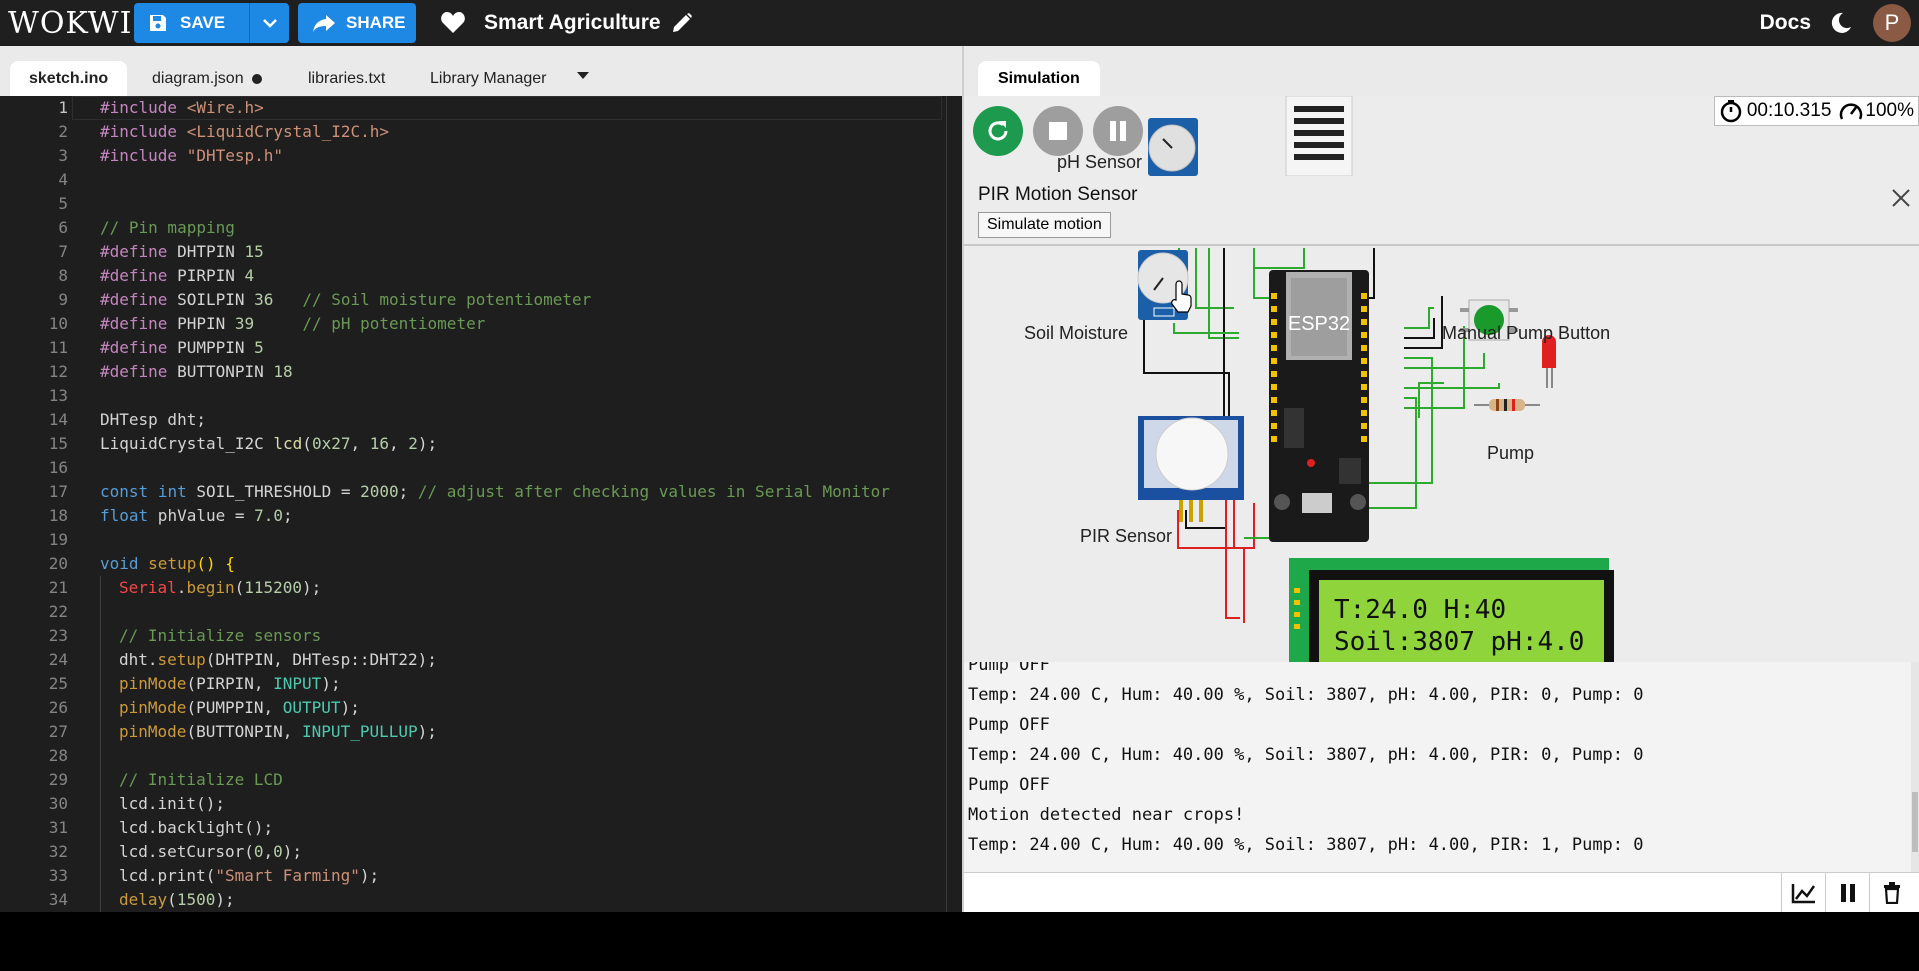 Image resolution: width=1919 pixels, height=971 pixels. Describe the element at coordinates (58, 827) in the screenshot. I see `line-number: 31` at that location.